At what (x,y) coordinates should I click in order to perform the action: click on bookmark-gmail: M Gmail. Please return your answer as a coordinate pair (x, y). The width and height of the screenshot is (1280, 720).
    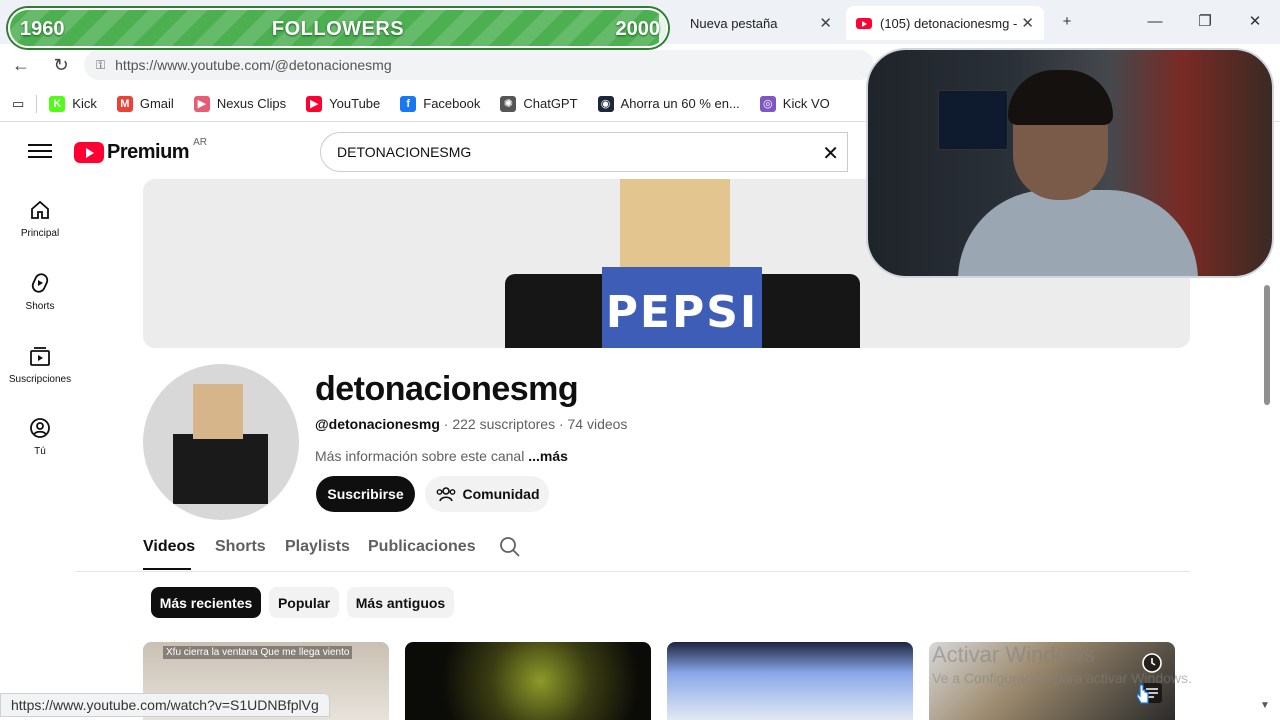
    Looking at the image, I should click on (145, 103).